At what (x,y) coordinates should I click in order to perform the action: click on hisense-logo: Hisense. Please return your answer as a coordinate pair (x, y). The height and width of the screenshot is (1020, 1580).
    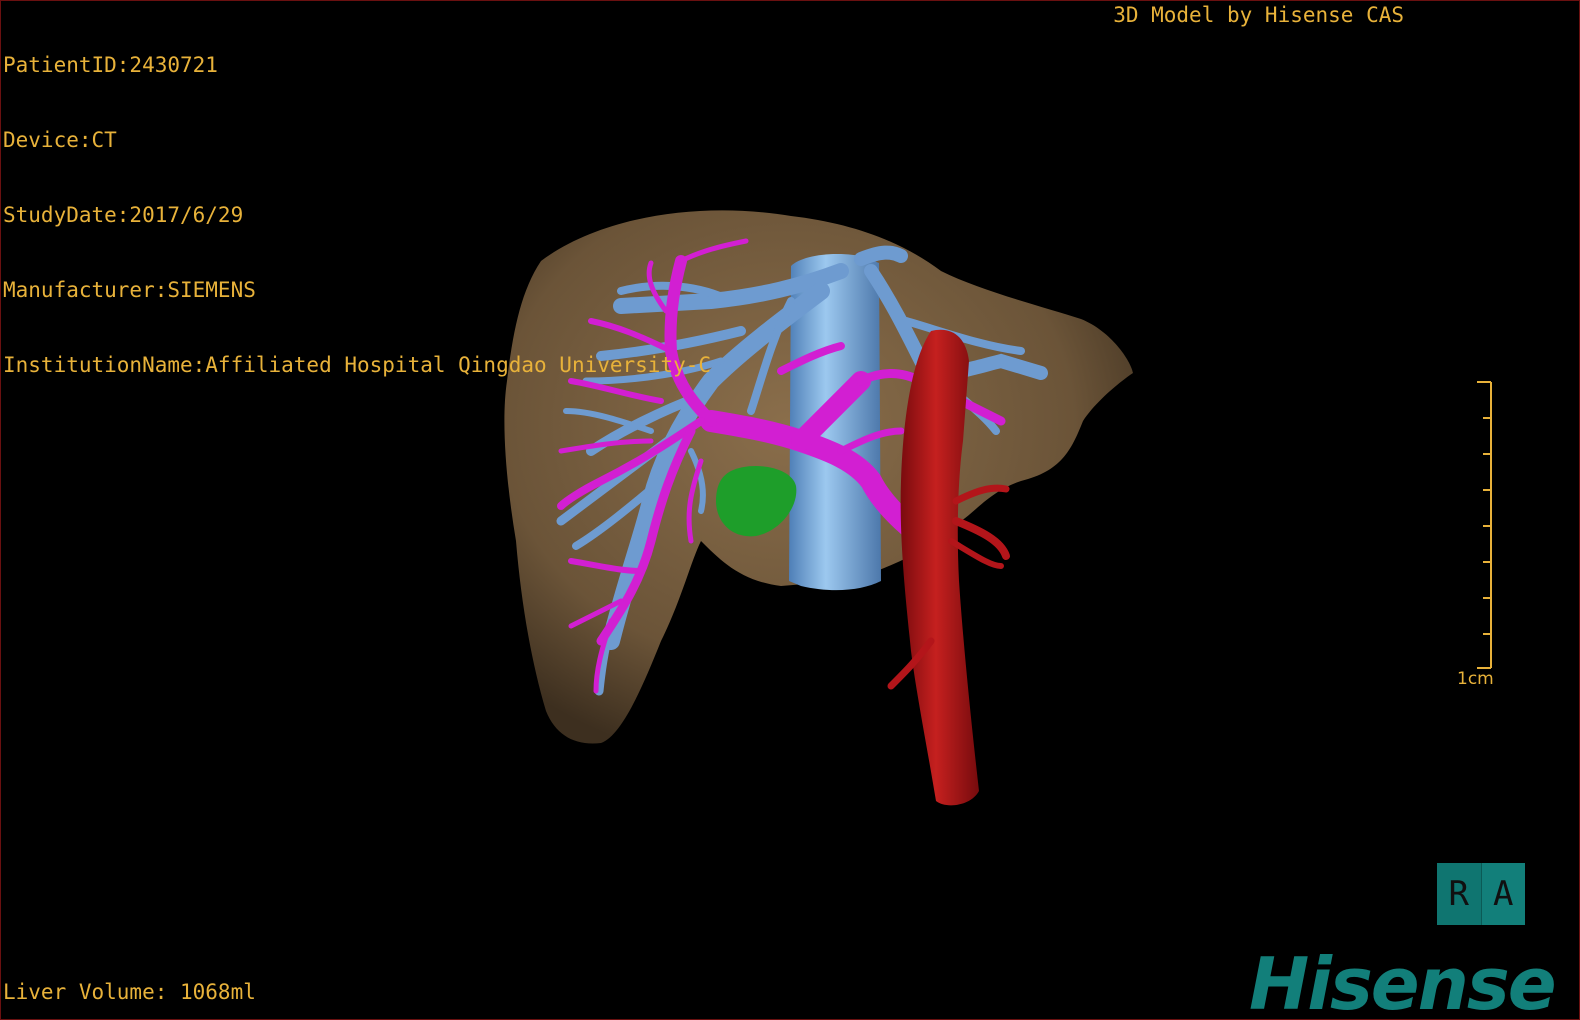
    Looking at the image, I should click on (1403, 981).